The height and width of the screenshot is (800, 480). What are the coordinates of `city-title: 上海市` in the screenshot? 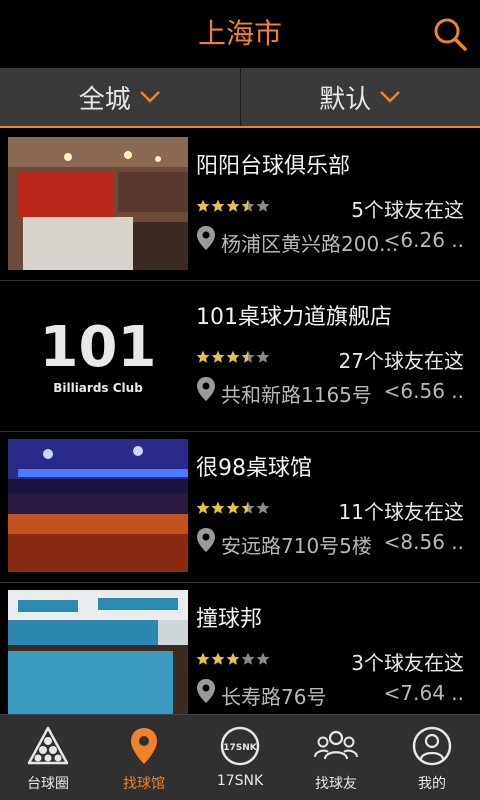 It's located at (240, 34).